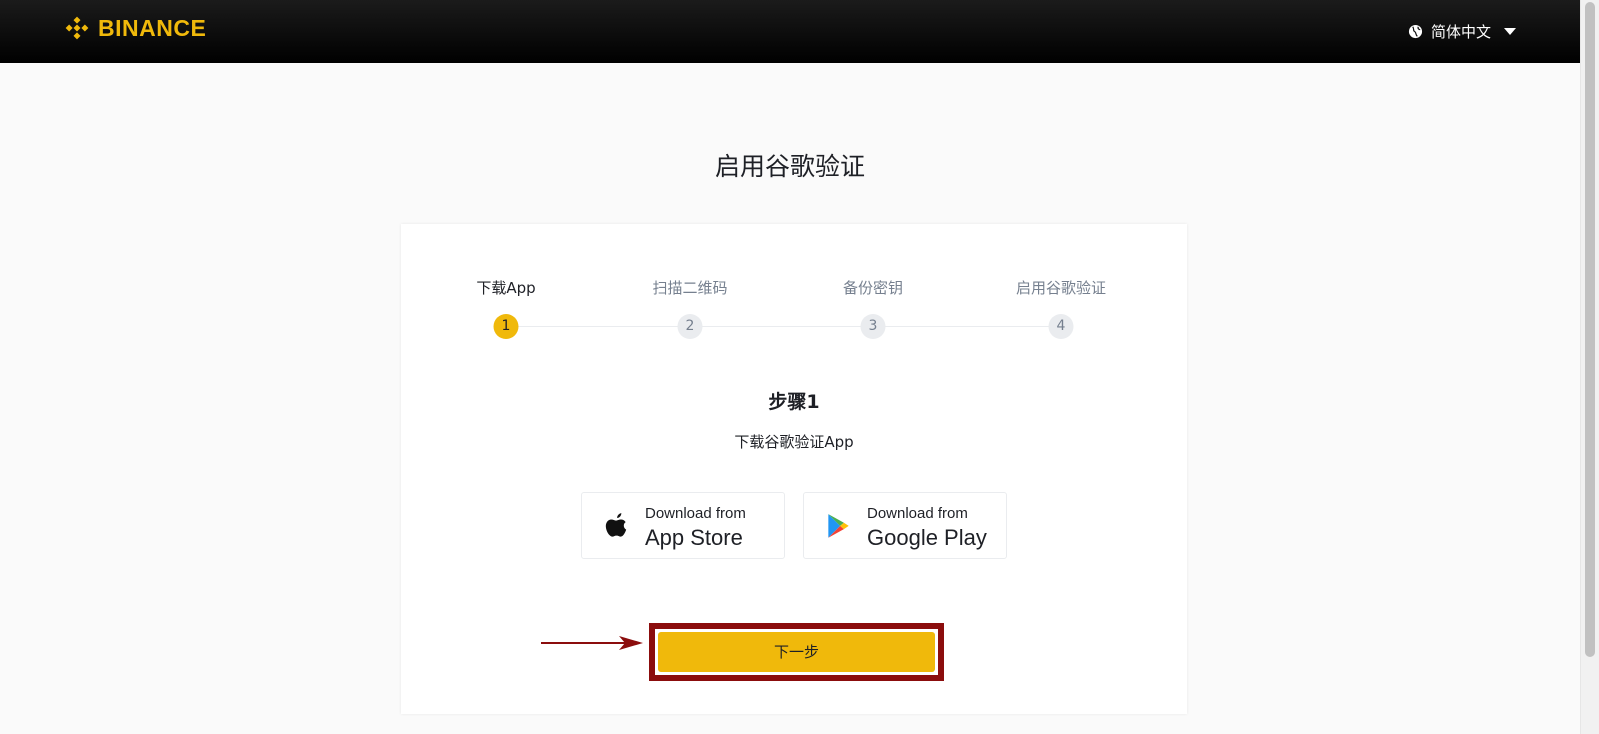  I want to click on app-store-caption: Download from, so click(695, 513).